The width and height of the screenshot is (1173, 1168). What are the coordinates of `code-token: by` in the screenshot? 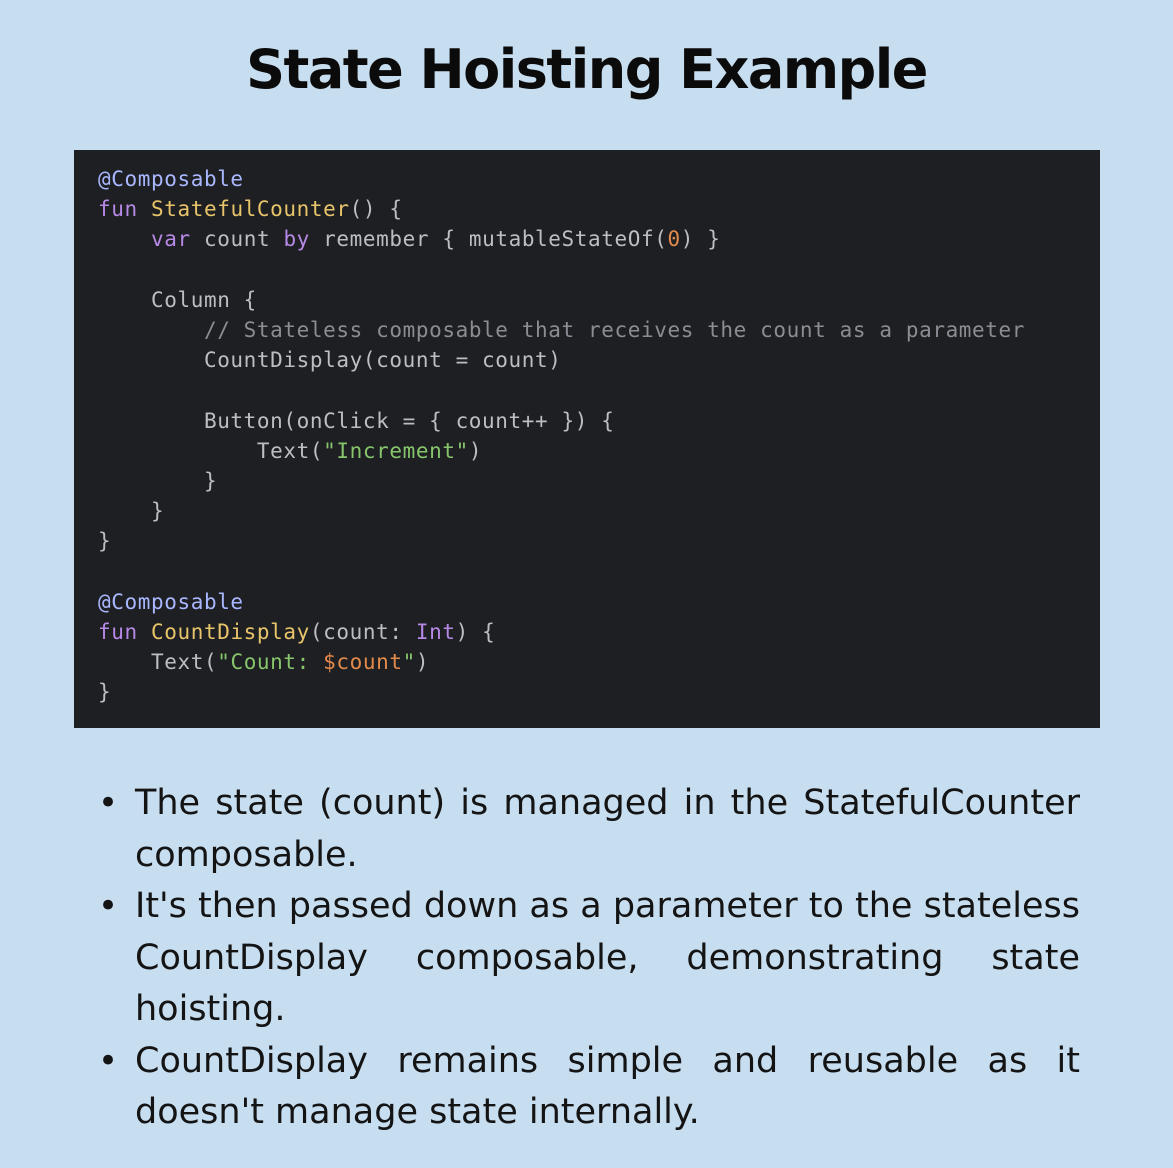 It's located at (303, 239).